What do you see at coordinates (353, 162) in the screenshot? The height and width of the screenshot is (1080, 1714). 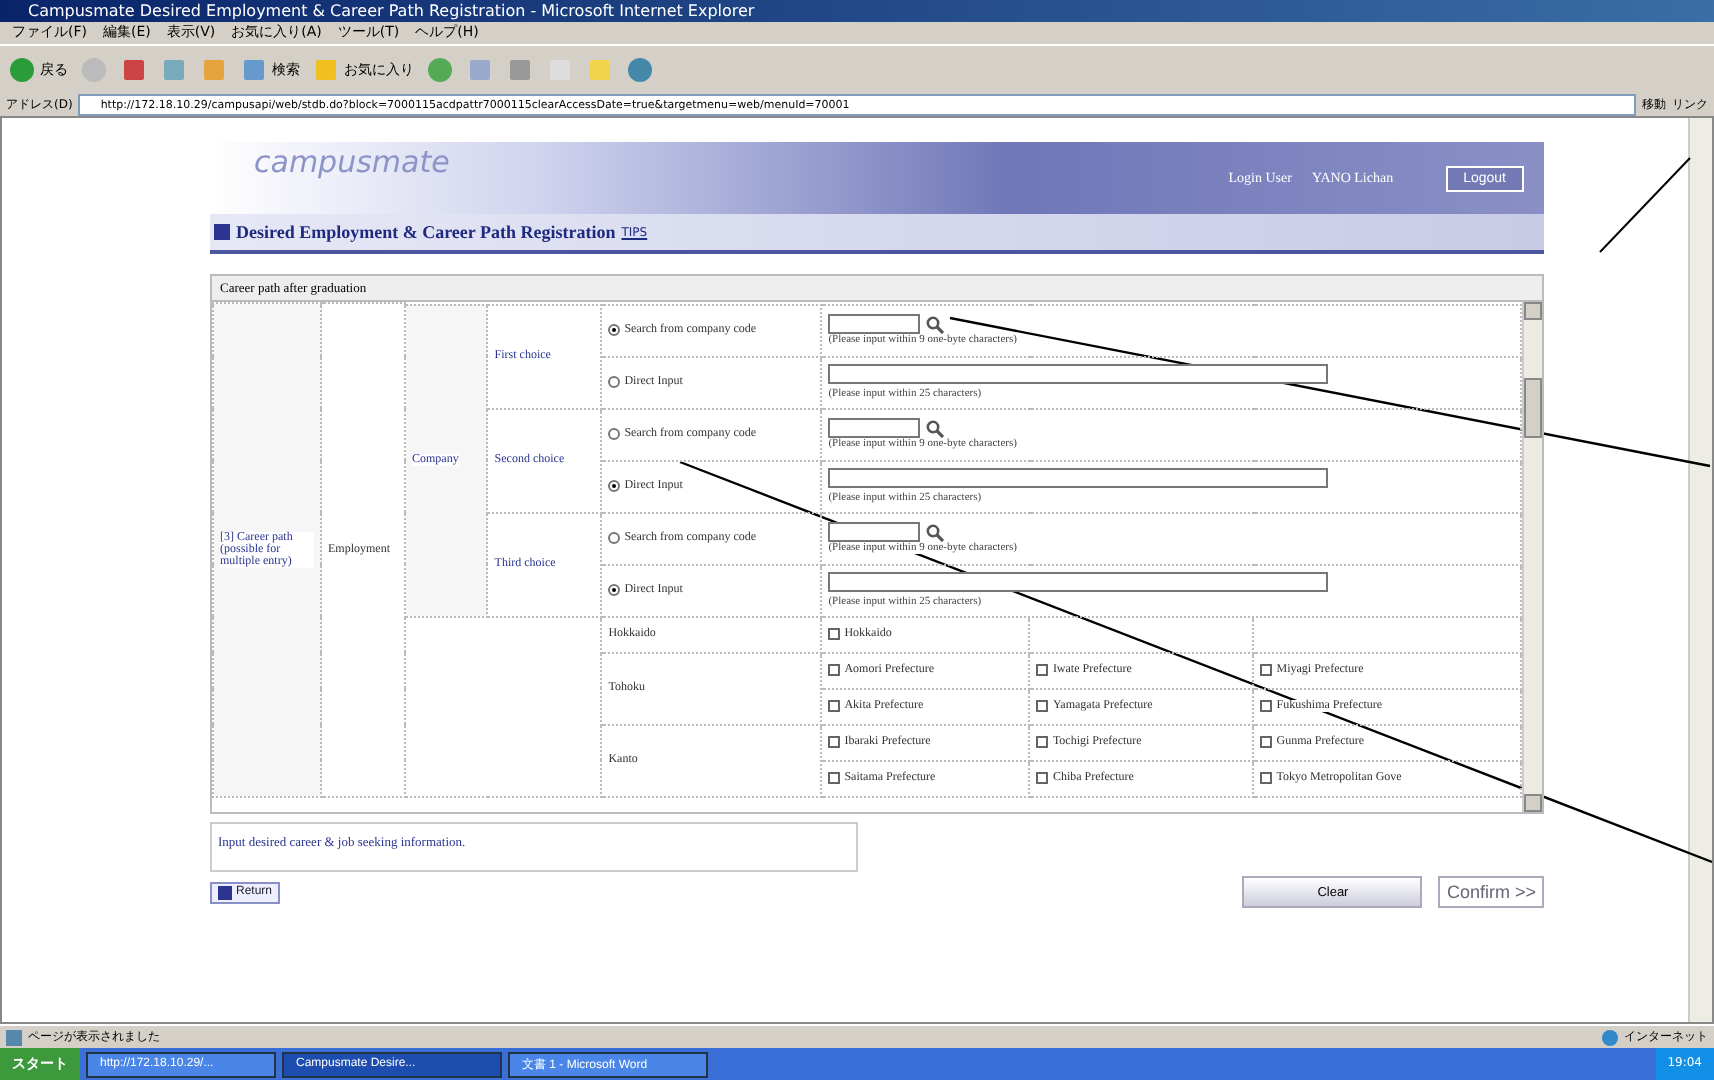 I see `logo: campusmate` at bounding box center [353, 162].